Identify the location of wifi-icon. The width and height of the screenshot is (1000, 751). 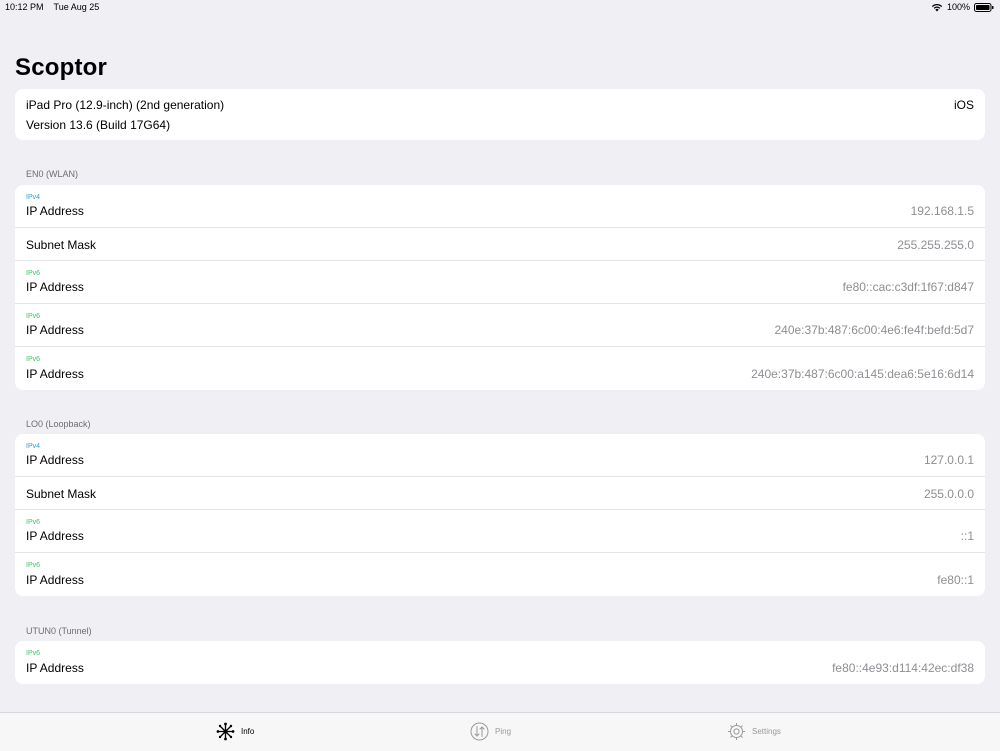
(937, 7).